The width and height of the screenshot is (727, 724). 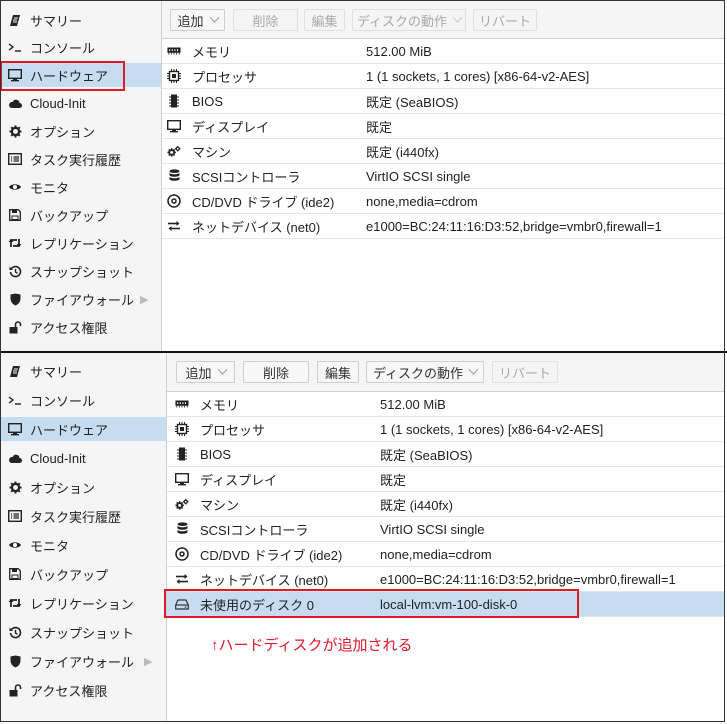 I want to click on nav-item-hardware: ハードウェア, so click(x=83, y=429).